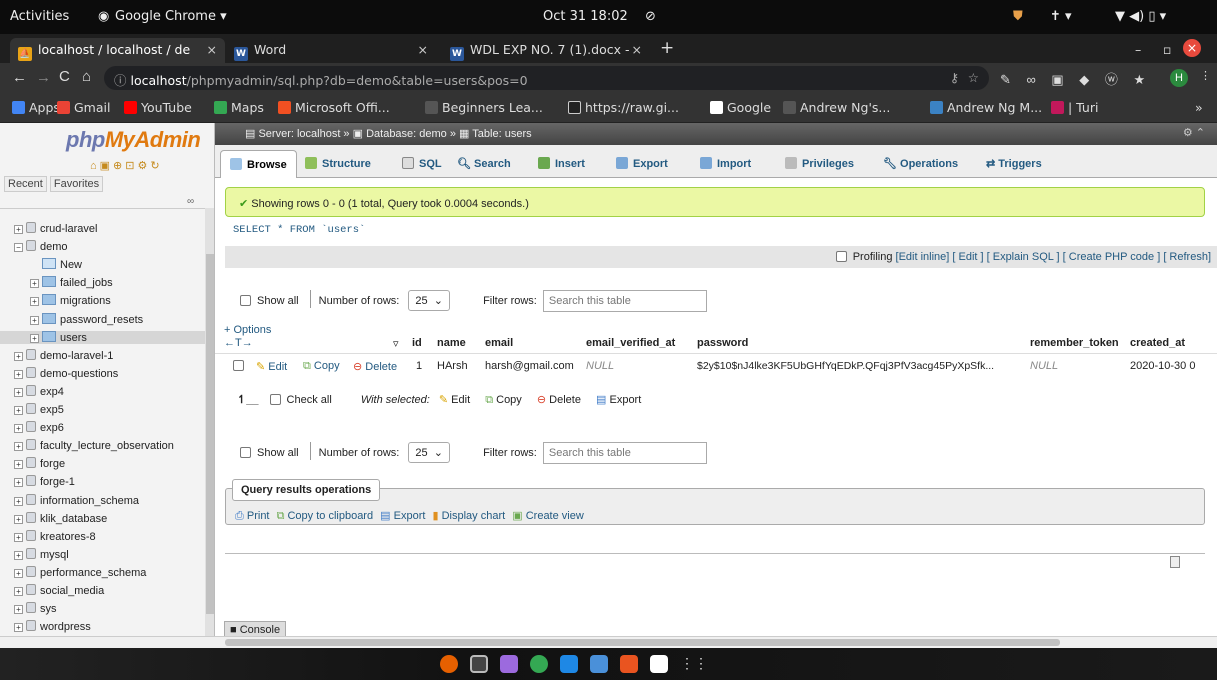 The height and width of the screenshot is (680, 1217). I want to click on cell-email-verified-at: NULL, so click(600, 366).